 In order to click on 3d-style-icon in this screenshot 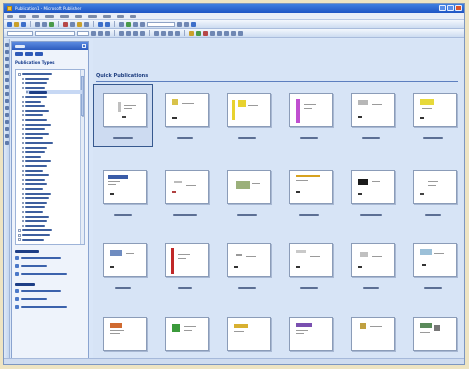, I will do `click(240, 33)`.